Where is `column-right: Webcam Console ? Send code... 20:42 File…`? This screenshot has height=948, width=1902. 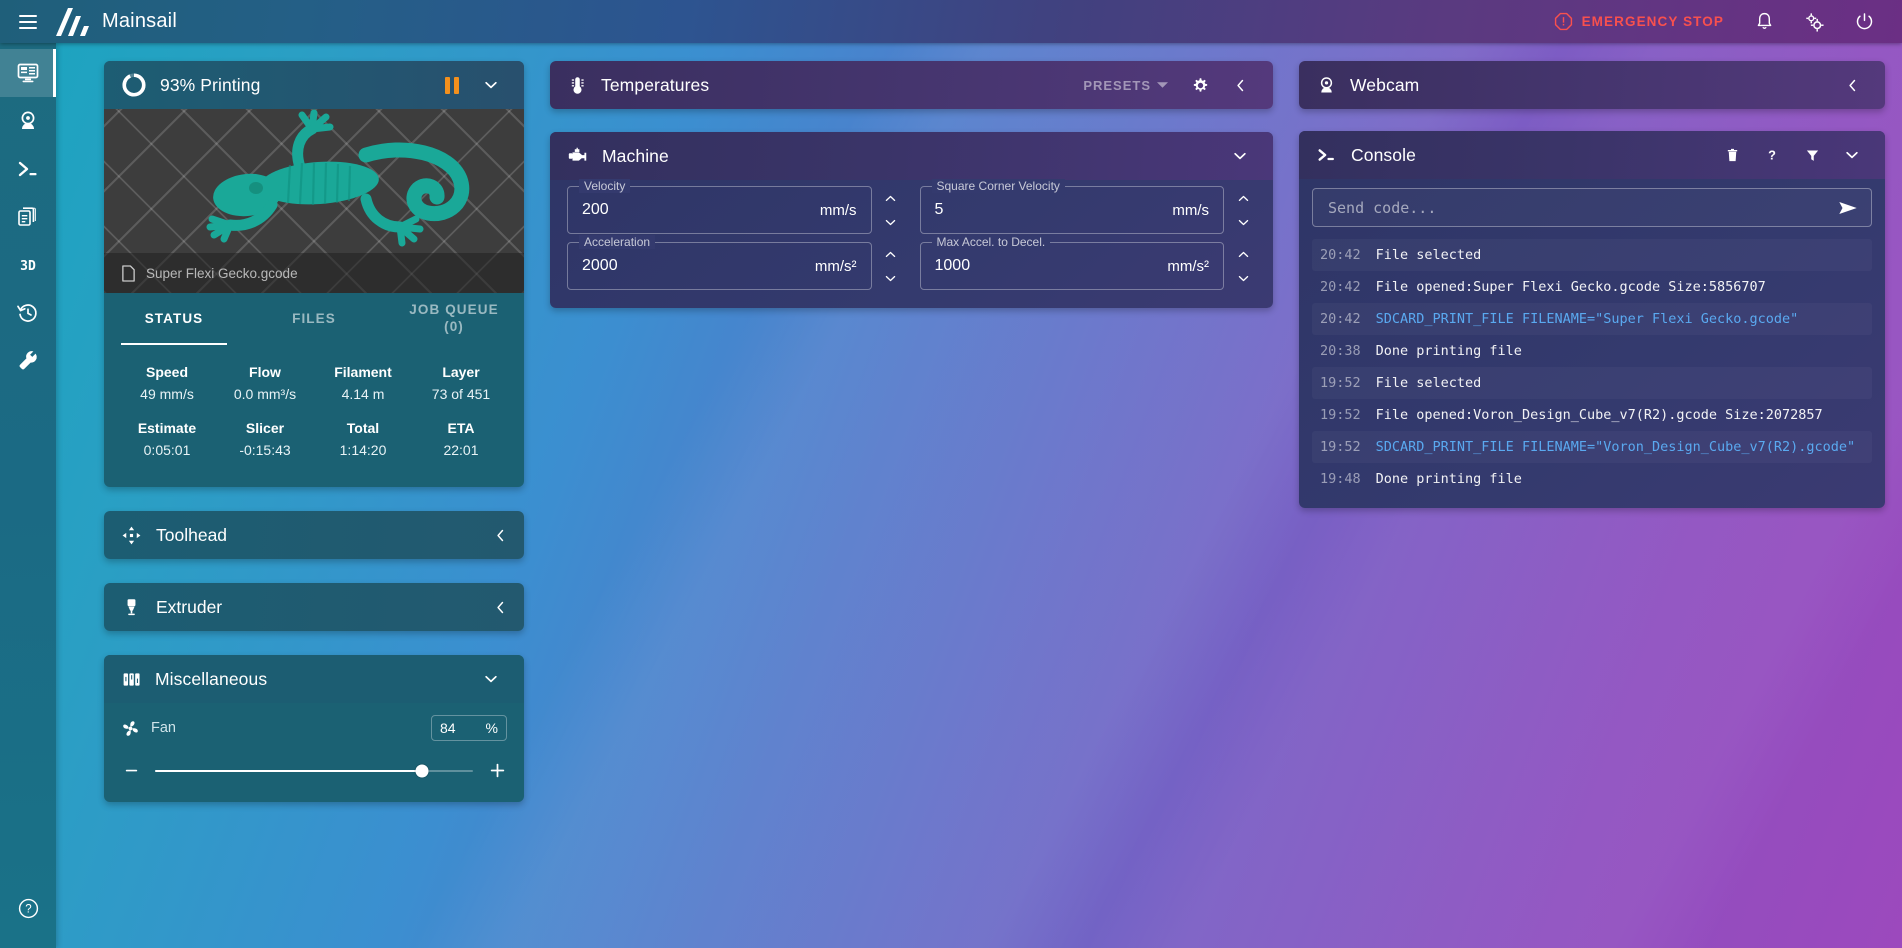 column-right: Webcam Console ? Send code... 20:42 File… is located at coordinates (1592, 284).